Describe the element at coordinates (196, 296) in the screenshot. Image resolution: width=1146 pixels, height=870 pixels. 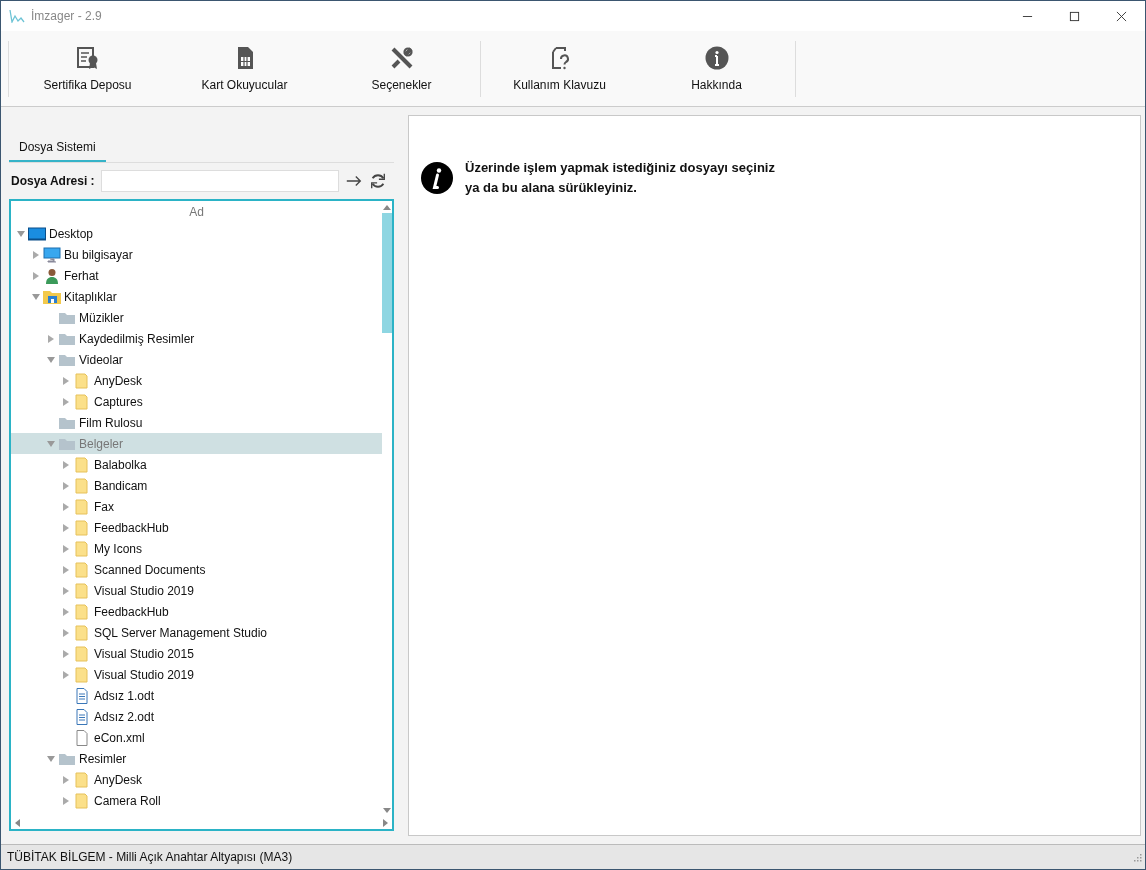
I see `tree-item: Kitaplıklar` at that location.